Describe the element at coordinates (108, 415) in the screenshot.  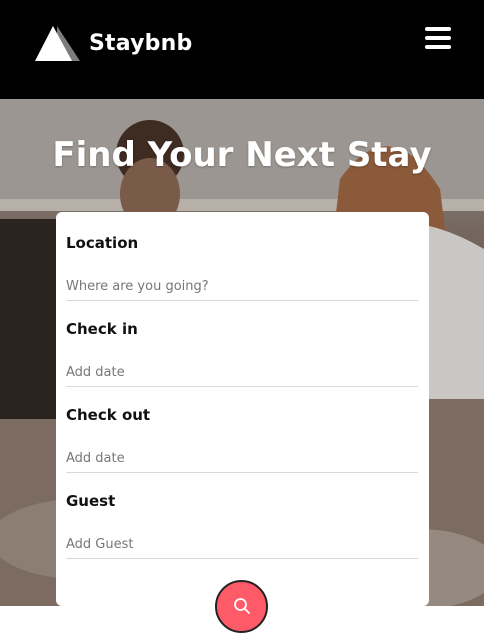
I see `check-out-label: Check out` at that location.